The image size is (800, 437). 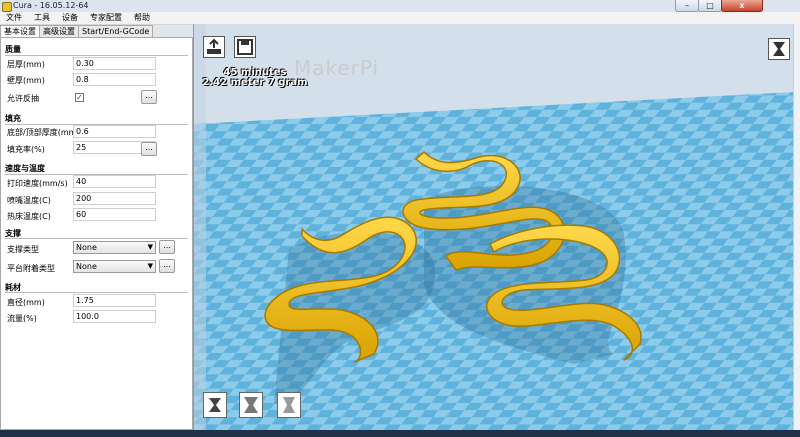 What do you see at coordinates (59, 31) in the screenshot?
I see `tab-advanced: 高级设置` at bounding box center [59, 31].